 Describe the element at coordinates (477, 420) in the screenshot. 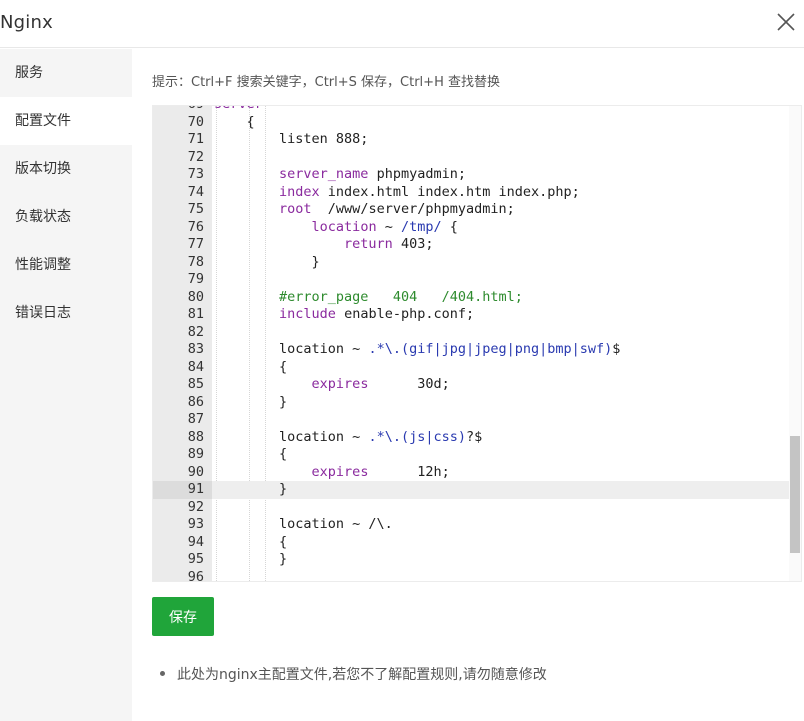

I see `code-line: 87` at that location.